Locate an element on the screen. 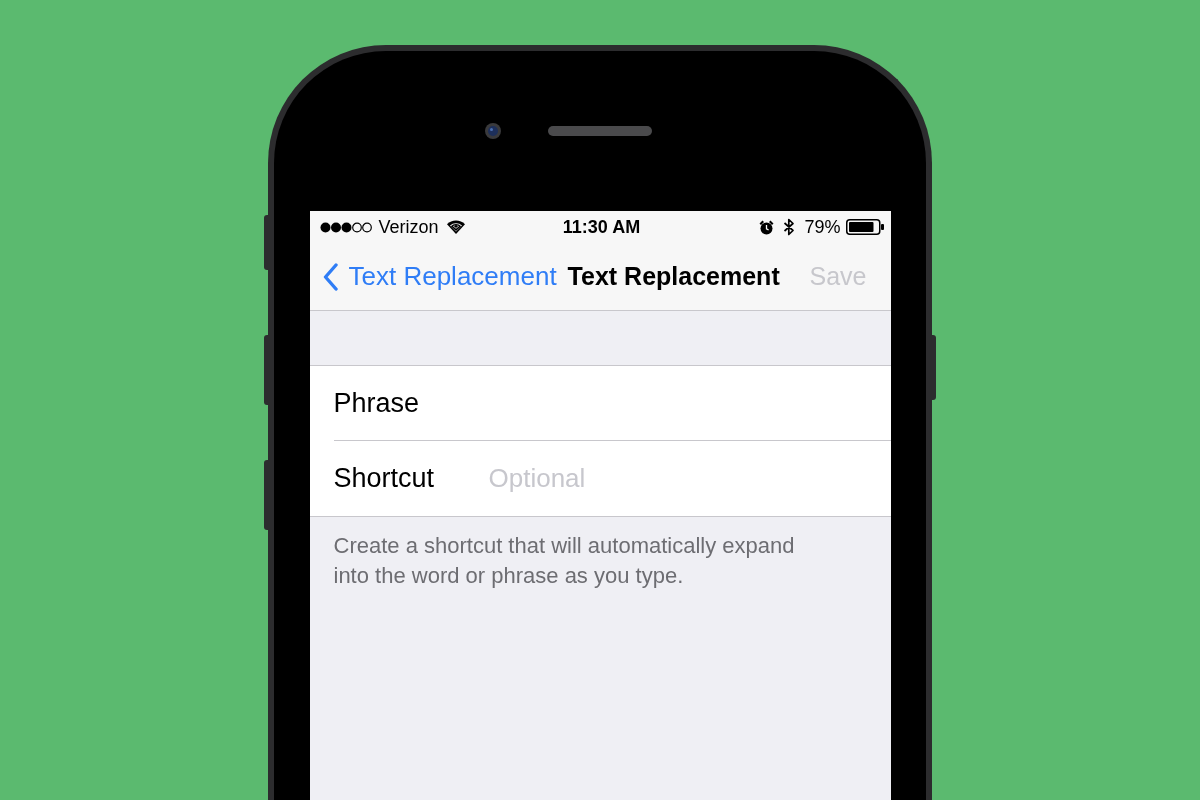  camera-lens-icon is located at coordinates (493, 131).